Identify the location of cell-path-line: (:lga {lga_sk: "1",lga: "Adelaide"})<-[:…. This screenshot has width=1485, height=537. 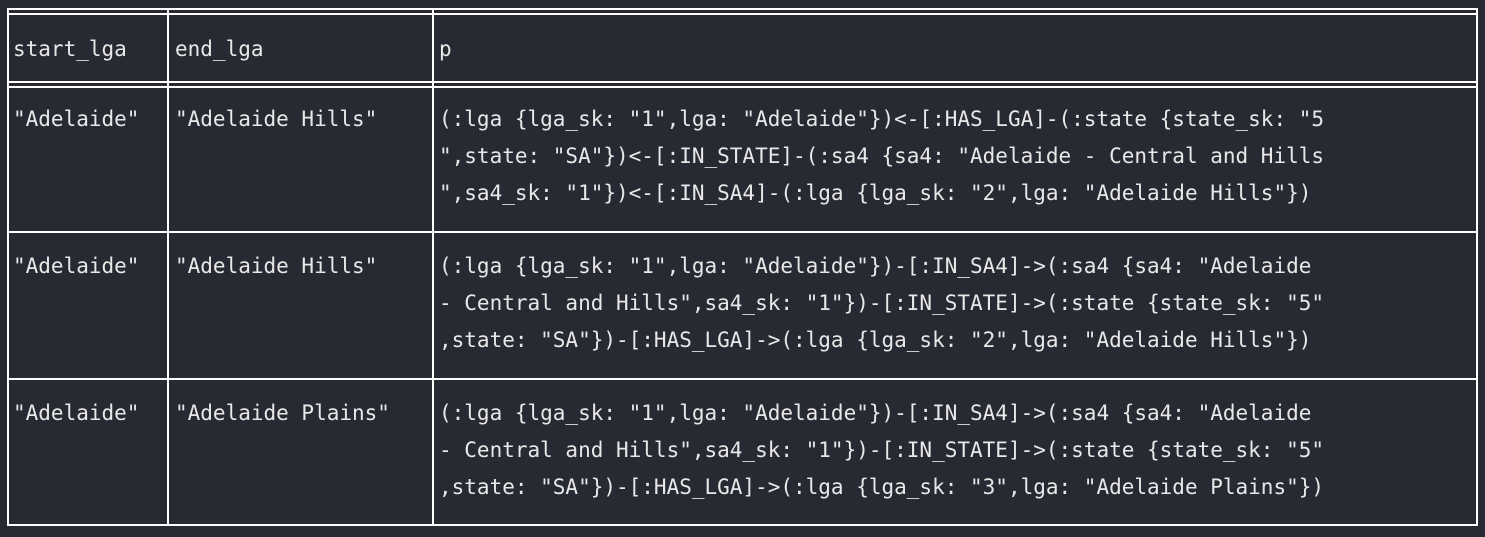
(882, 119).